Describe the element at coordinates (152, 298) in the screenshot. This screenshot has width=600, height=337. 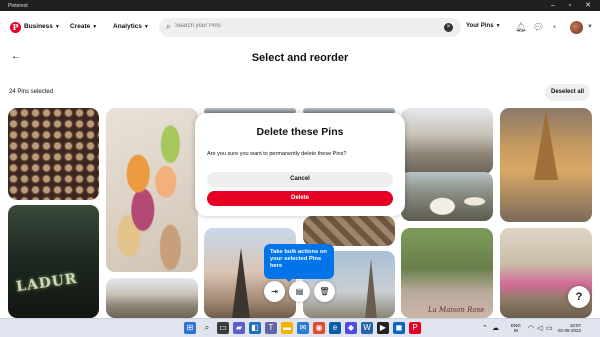
I see `pin-paris-street` at that location.